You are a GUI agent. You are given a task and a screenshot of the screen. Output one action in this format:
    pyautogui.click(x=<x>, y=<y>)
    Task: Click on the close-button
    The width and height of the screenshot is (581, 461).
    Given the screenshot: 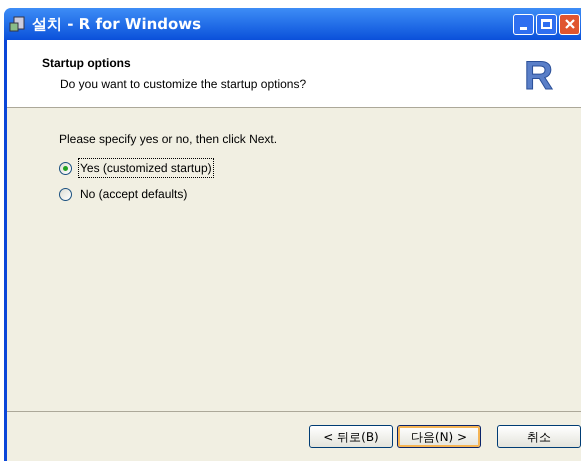 What is the action you would take?
    pyautogui.click(x=569, y=24)
    